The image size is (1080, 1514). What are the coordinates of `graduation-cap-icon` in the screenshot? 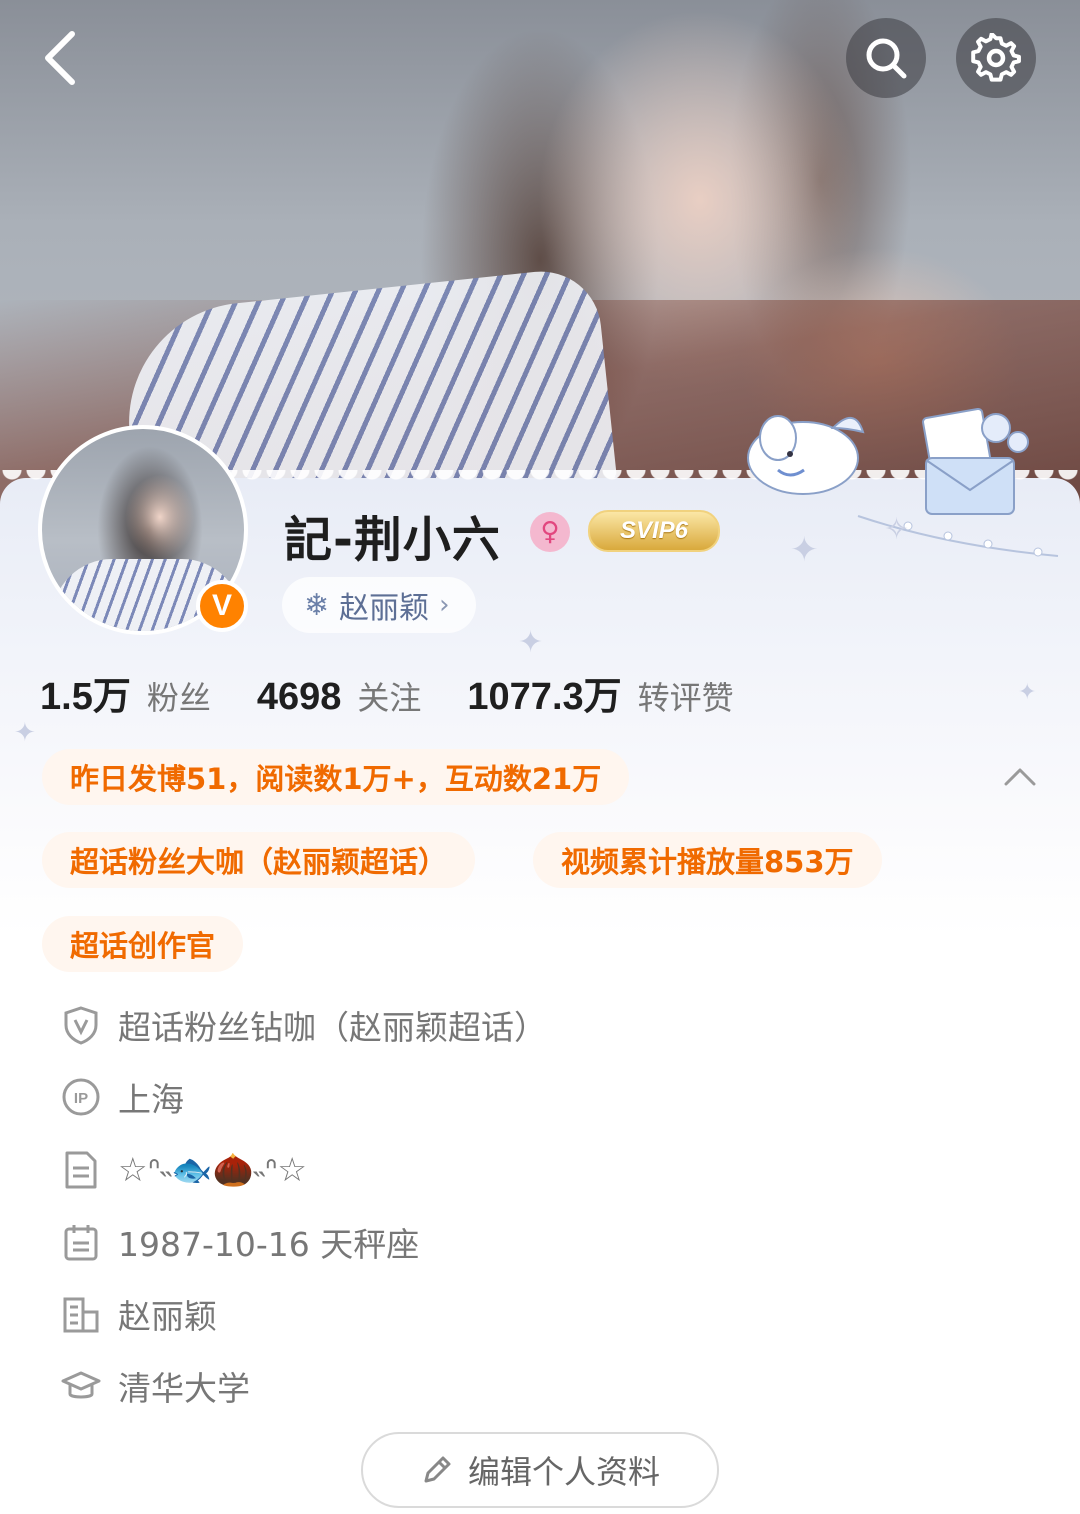 It's located at (81, 1386).